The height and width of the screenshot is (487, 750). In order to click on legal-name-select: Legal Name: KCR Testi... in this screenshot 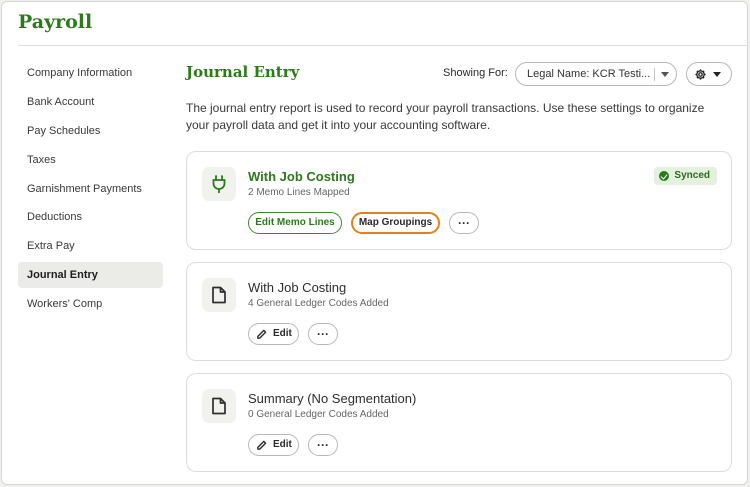, I will do `click(596, 74)`.